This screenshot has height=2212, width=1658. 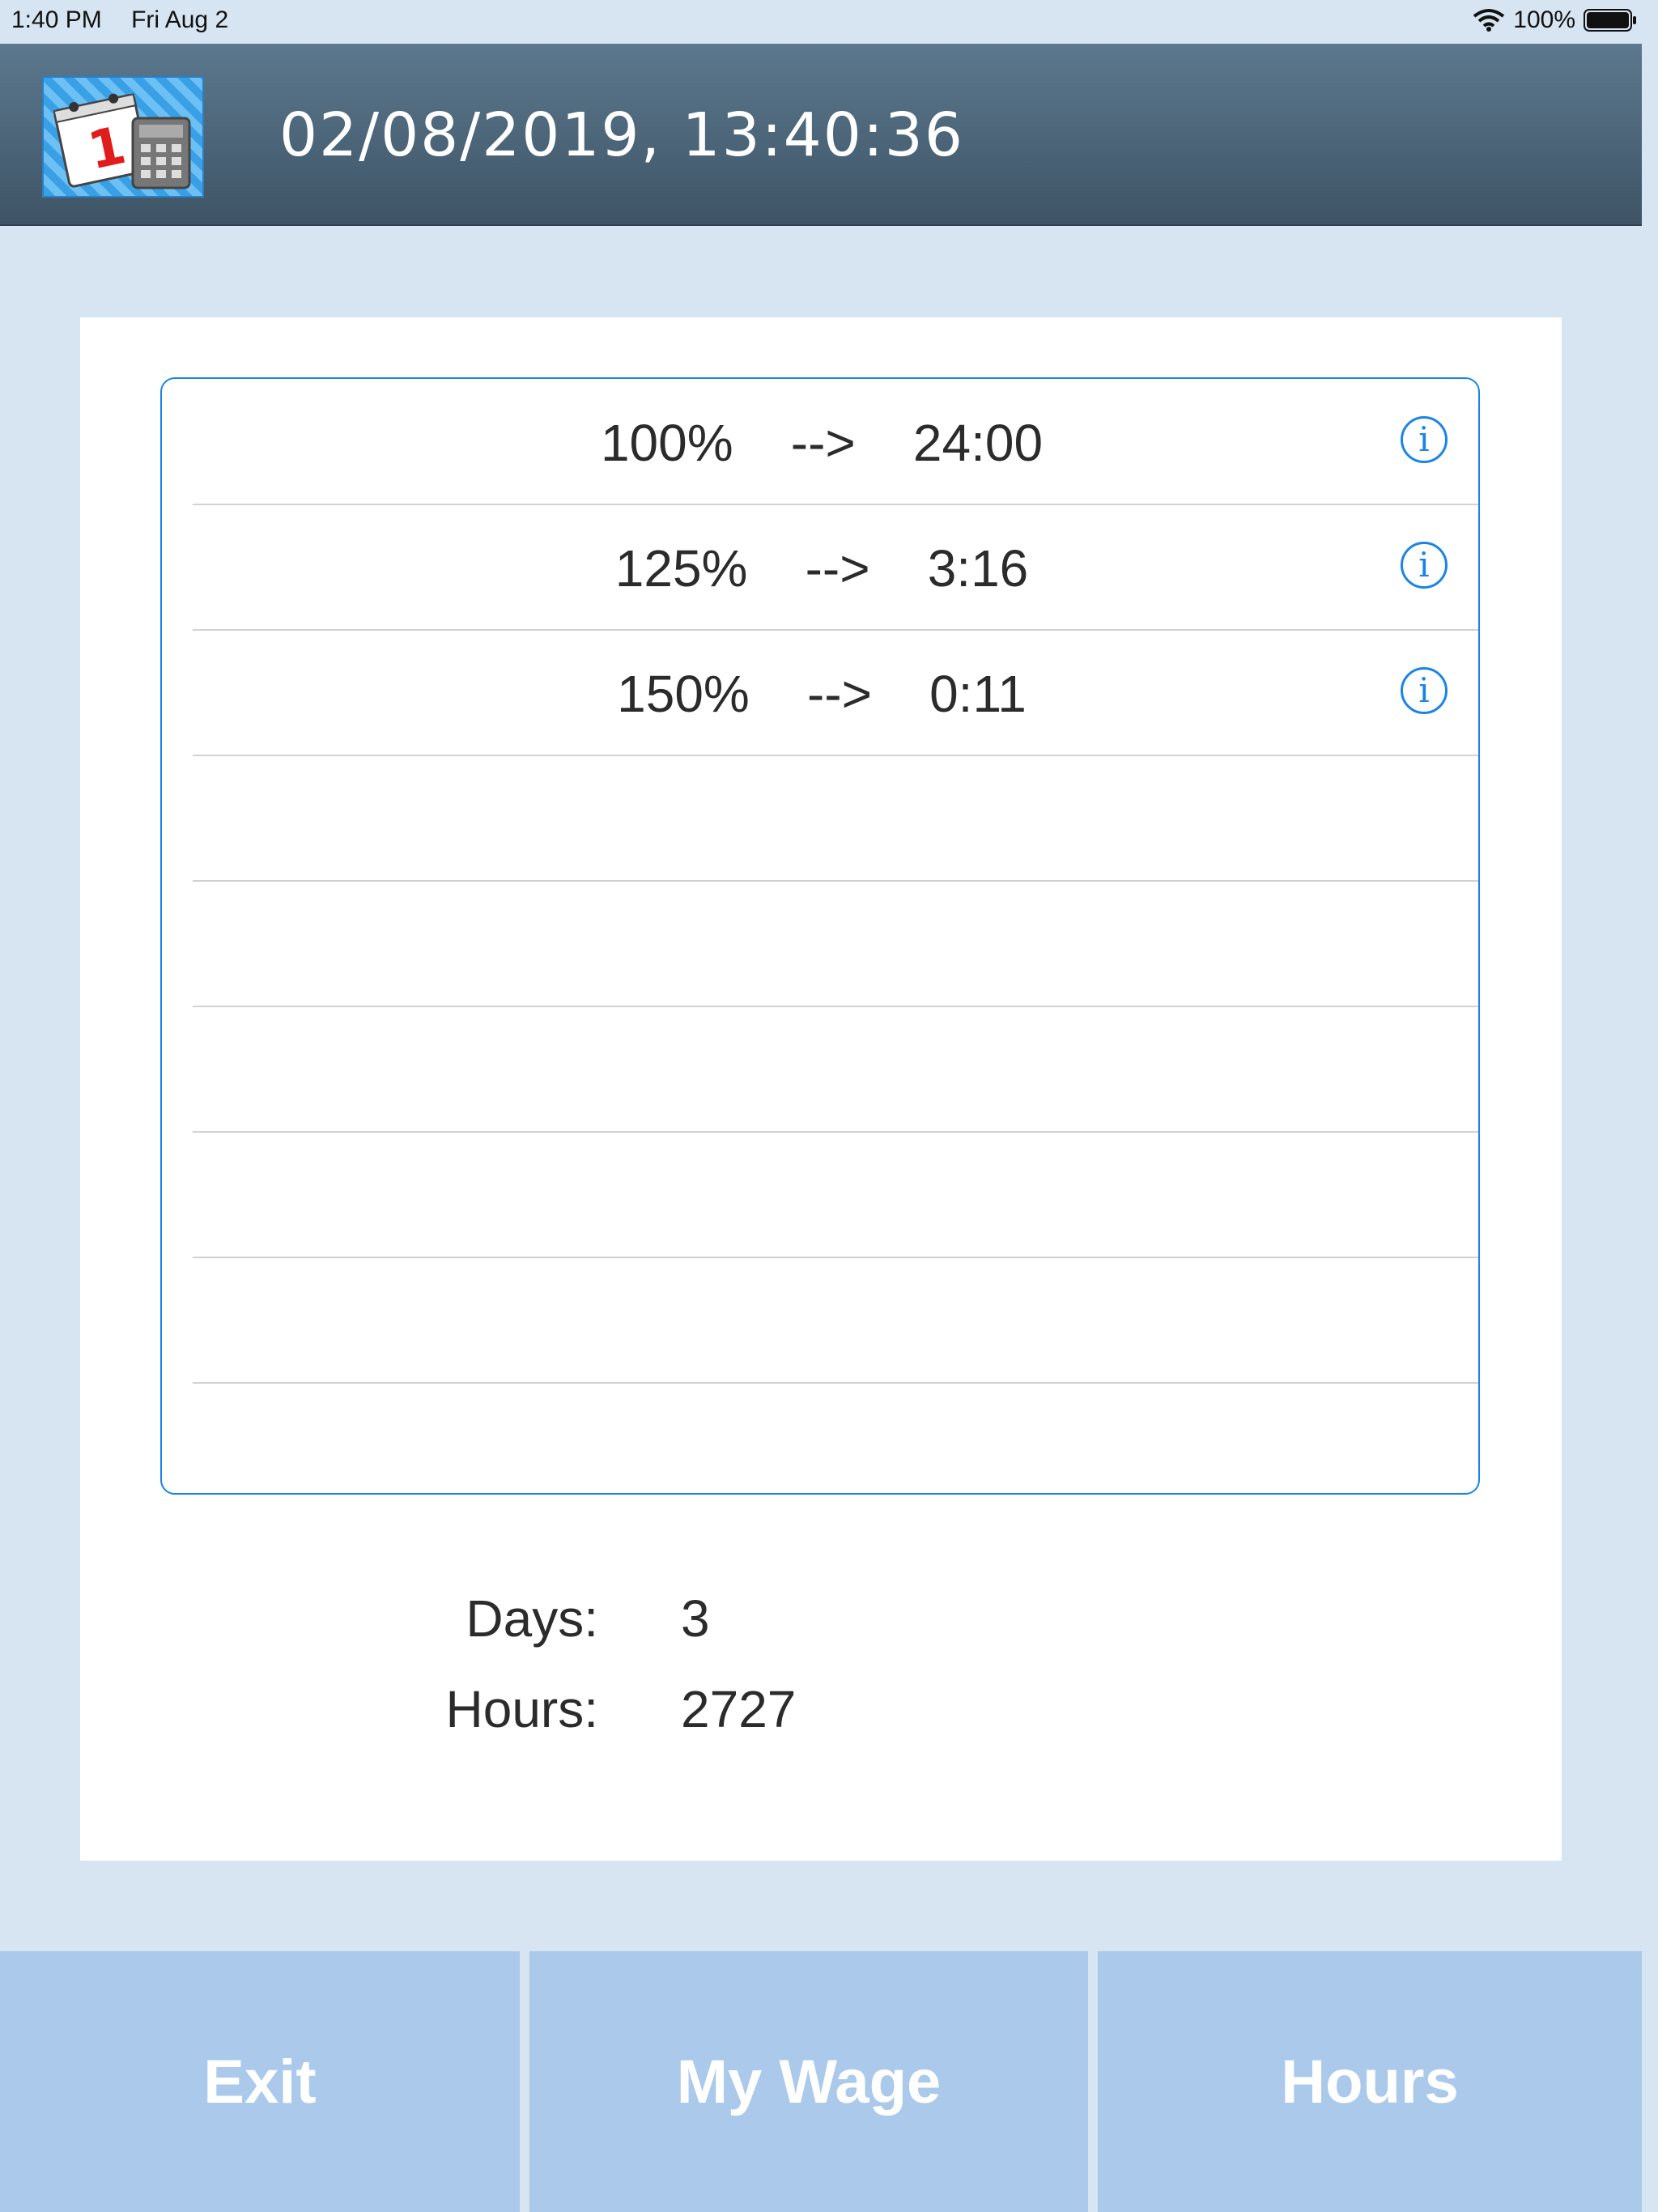 I want to click on bottom-toolbar: Exit My Wage Hours, so click(x=821, y=2082).